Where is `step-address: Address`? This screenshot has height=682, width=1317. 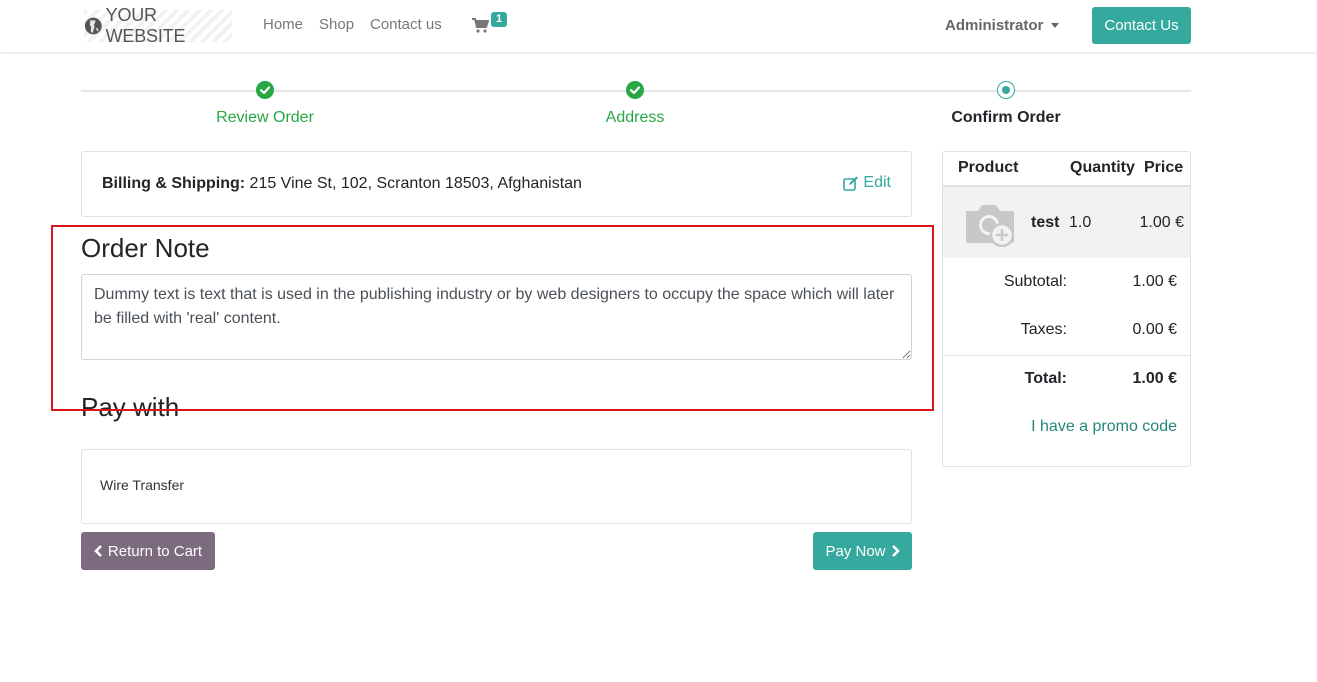 step-address: Address is located at coordinates (635, 117).